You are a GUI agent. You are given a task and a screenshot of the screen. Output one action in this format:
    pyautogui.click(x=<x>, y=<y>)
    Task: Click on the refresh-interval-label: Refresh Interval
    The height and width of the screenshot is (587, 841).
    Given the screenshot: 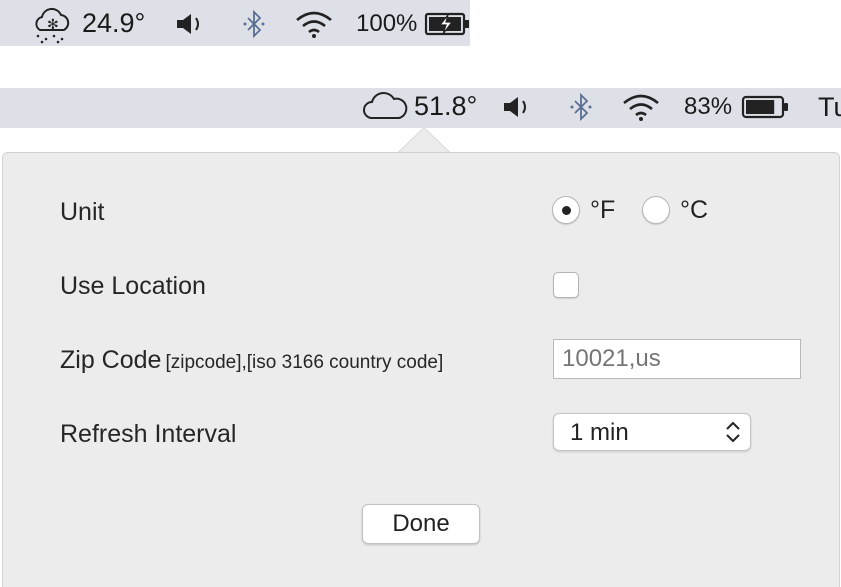 What is the action you would take?
    pyautogui.click(x=148, y=434)
    